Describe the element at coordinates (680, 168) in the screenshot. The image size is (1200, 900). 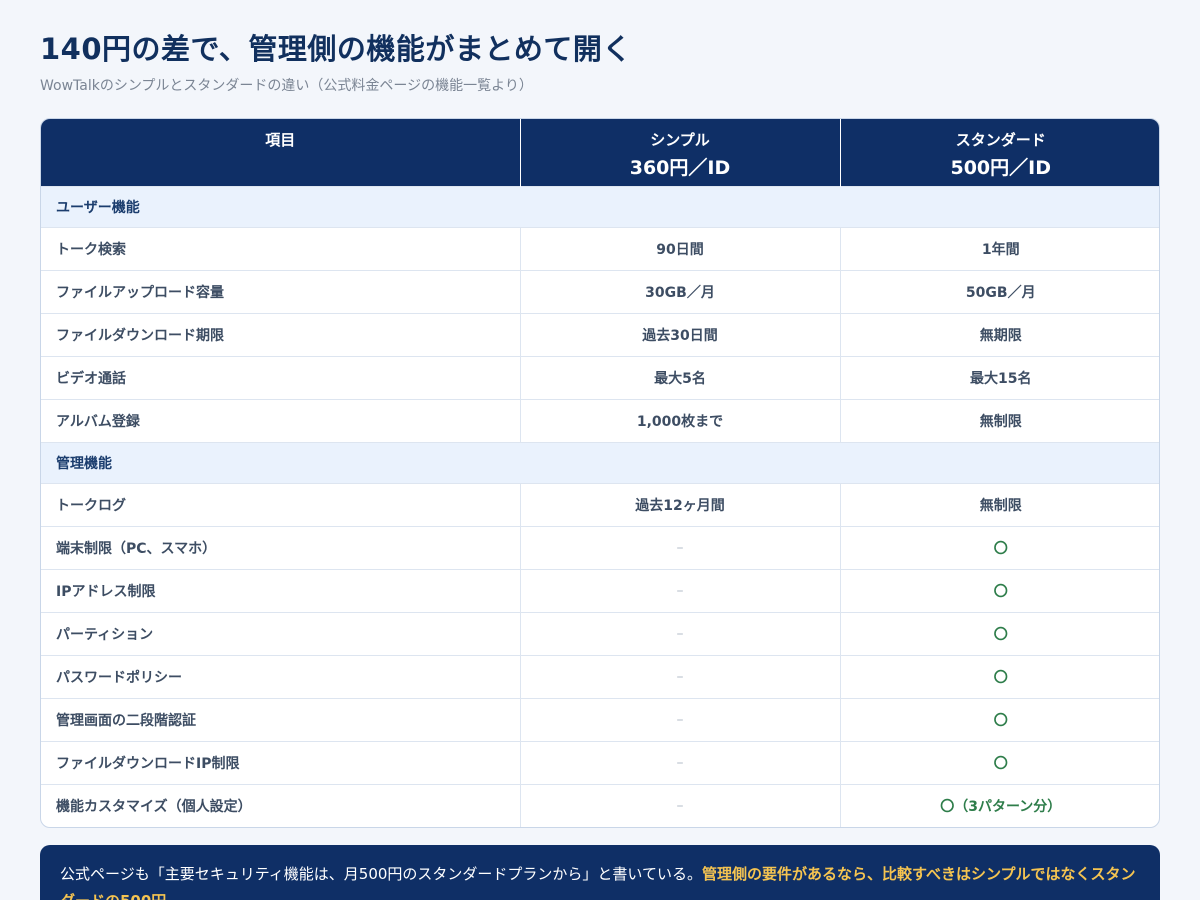
I see `header-simple-price: 360円／ID` at that location.